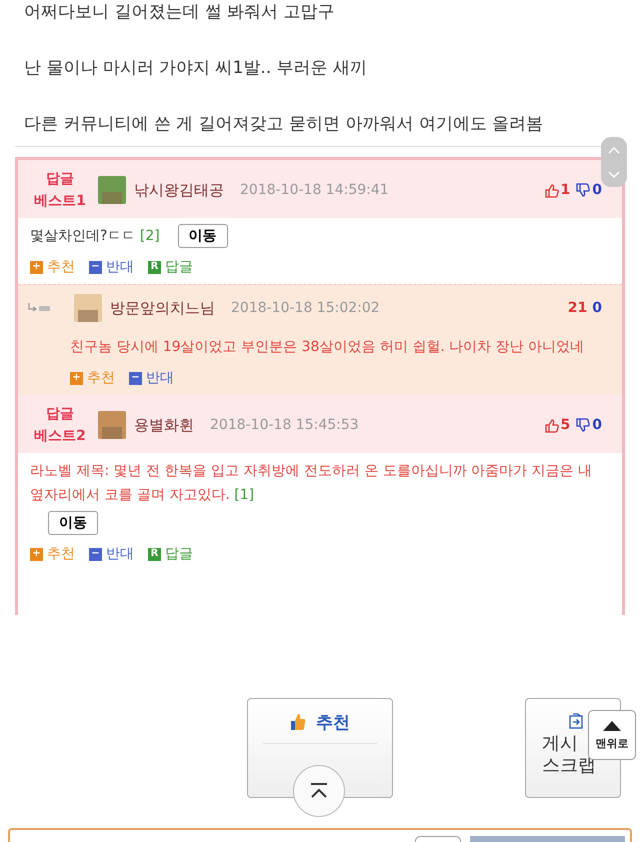 Image resolution: width=640 pixels, height=842 pixels. I want to click on comment-date: 2018-10-18 14:59:41, so click(314, 190).